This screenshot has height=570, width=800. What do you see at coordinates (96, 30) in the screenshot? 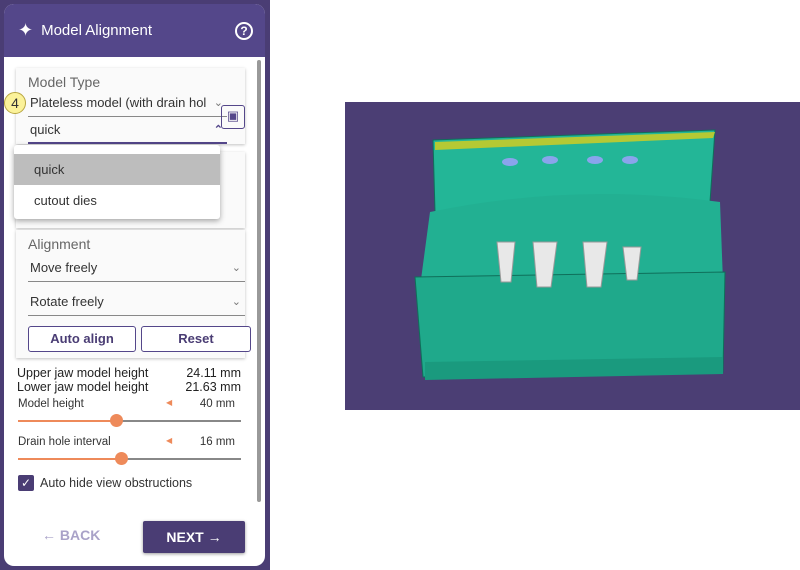
I see `panel-title: Model Alignment` at bounding box center [96, 30].